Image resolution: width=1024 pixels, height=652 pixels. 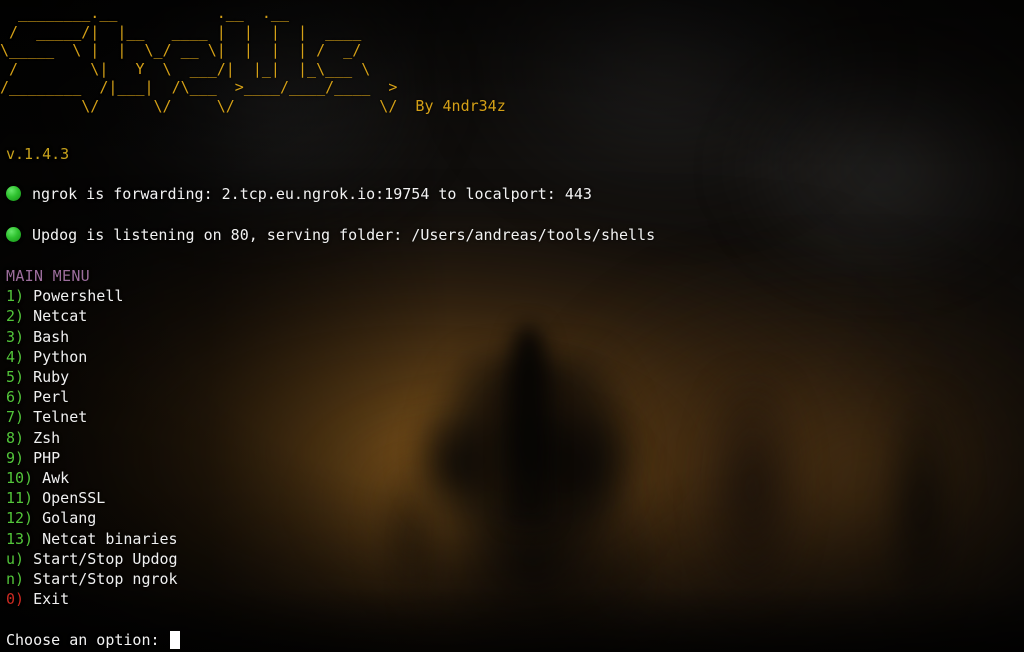 What do you see at coordinates (92, 417) in the screenshot?
I see `menu-item-telnet: 7) Telnet` at bounding box center [92, 417].